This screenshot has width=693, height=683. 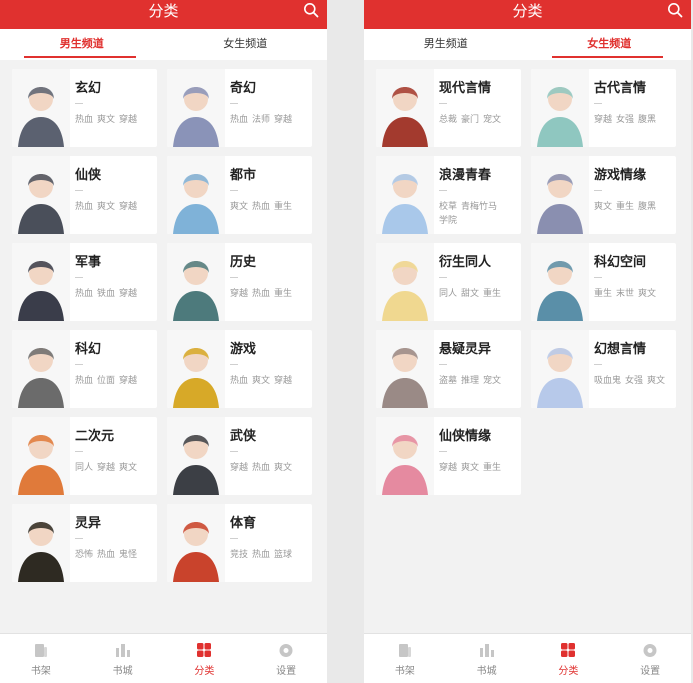 I want to click on category-name: 浪漫青春, so click(x=465, y=175).